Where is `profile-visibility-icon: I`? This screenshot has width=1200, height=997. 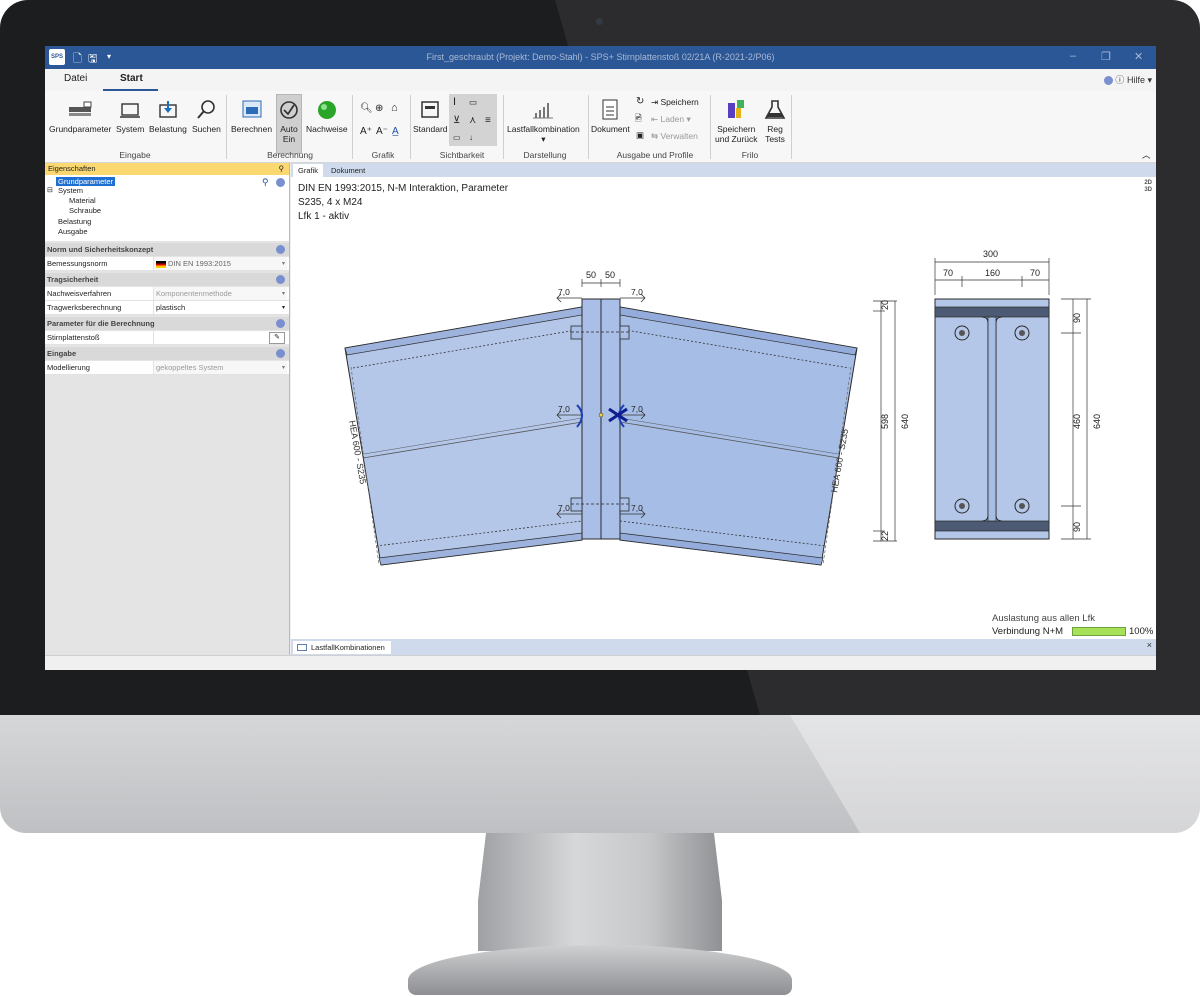
profile-visibility-icon: I is located at coordinates (454, 102).